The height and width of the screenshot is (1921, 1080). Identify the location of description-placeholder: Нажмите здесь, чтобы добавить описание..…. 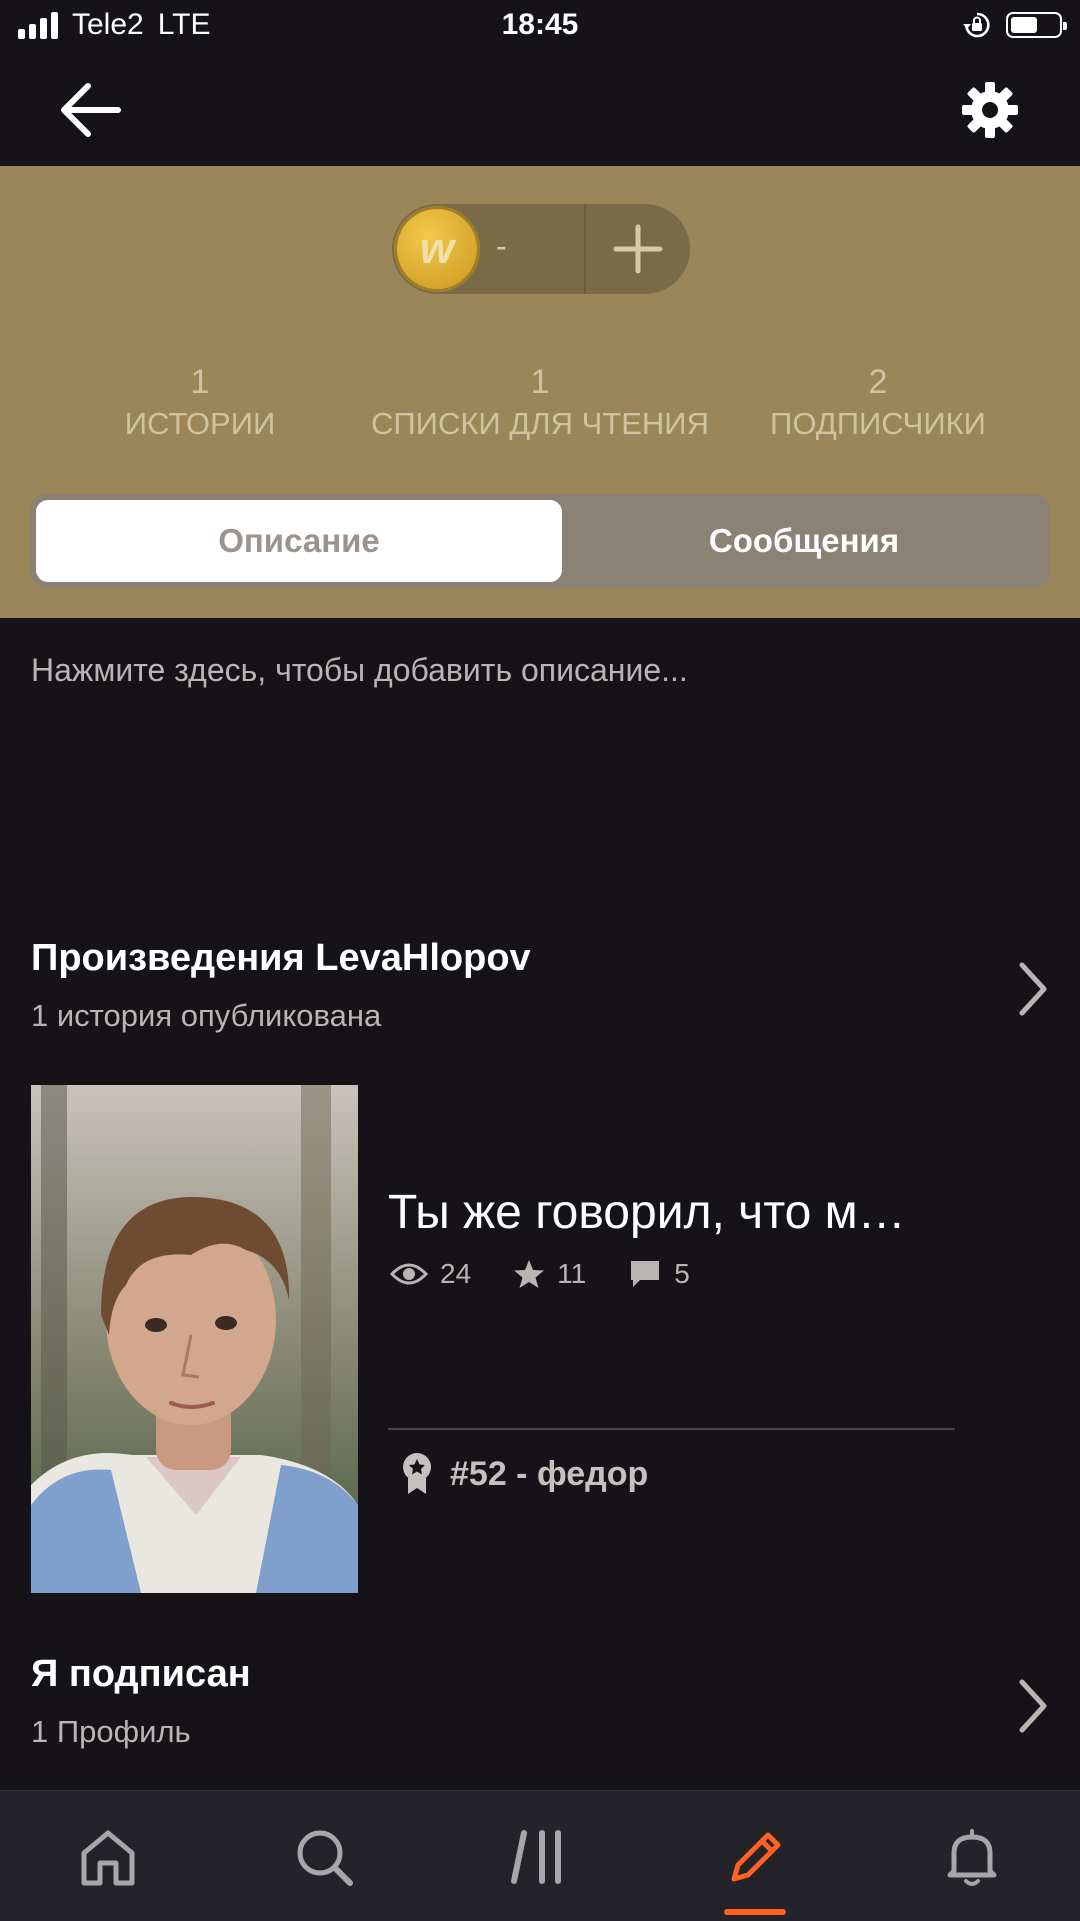
(359, 670).